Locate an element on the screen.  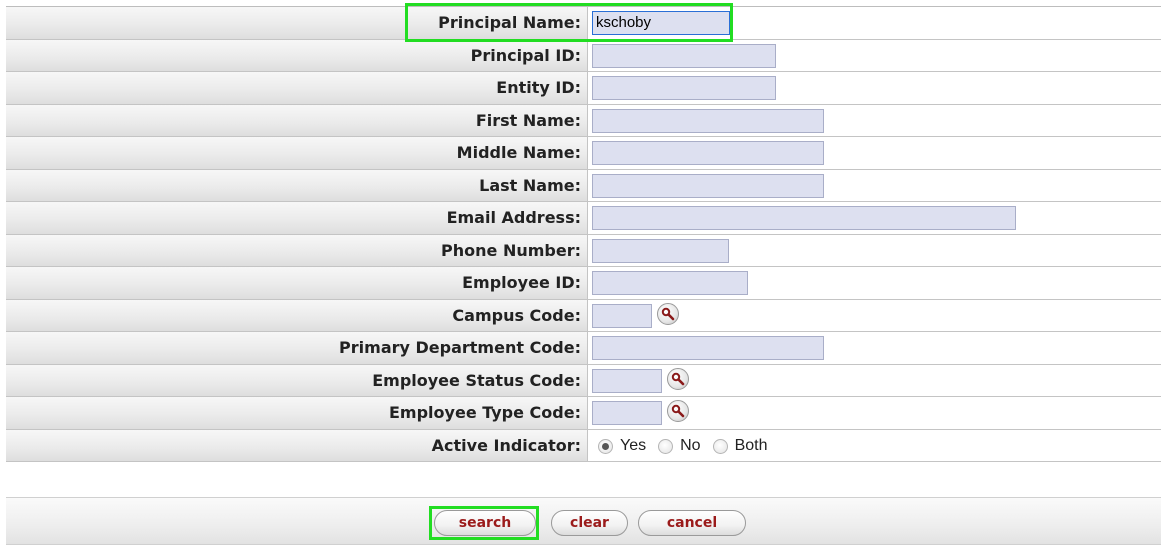
email-address-input is located at coordinates (804, 218).